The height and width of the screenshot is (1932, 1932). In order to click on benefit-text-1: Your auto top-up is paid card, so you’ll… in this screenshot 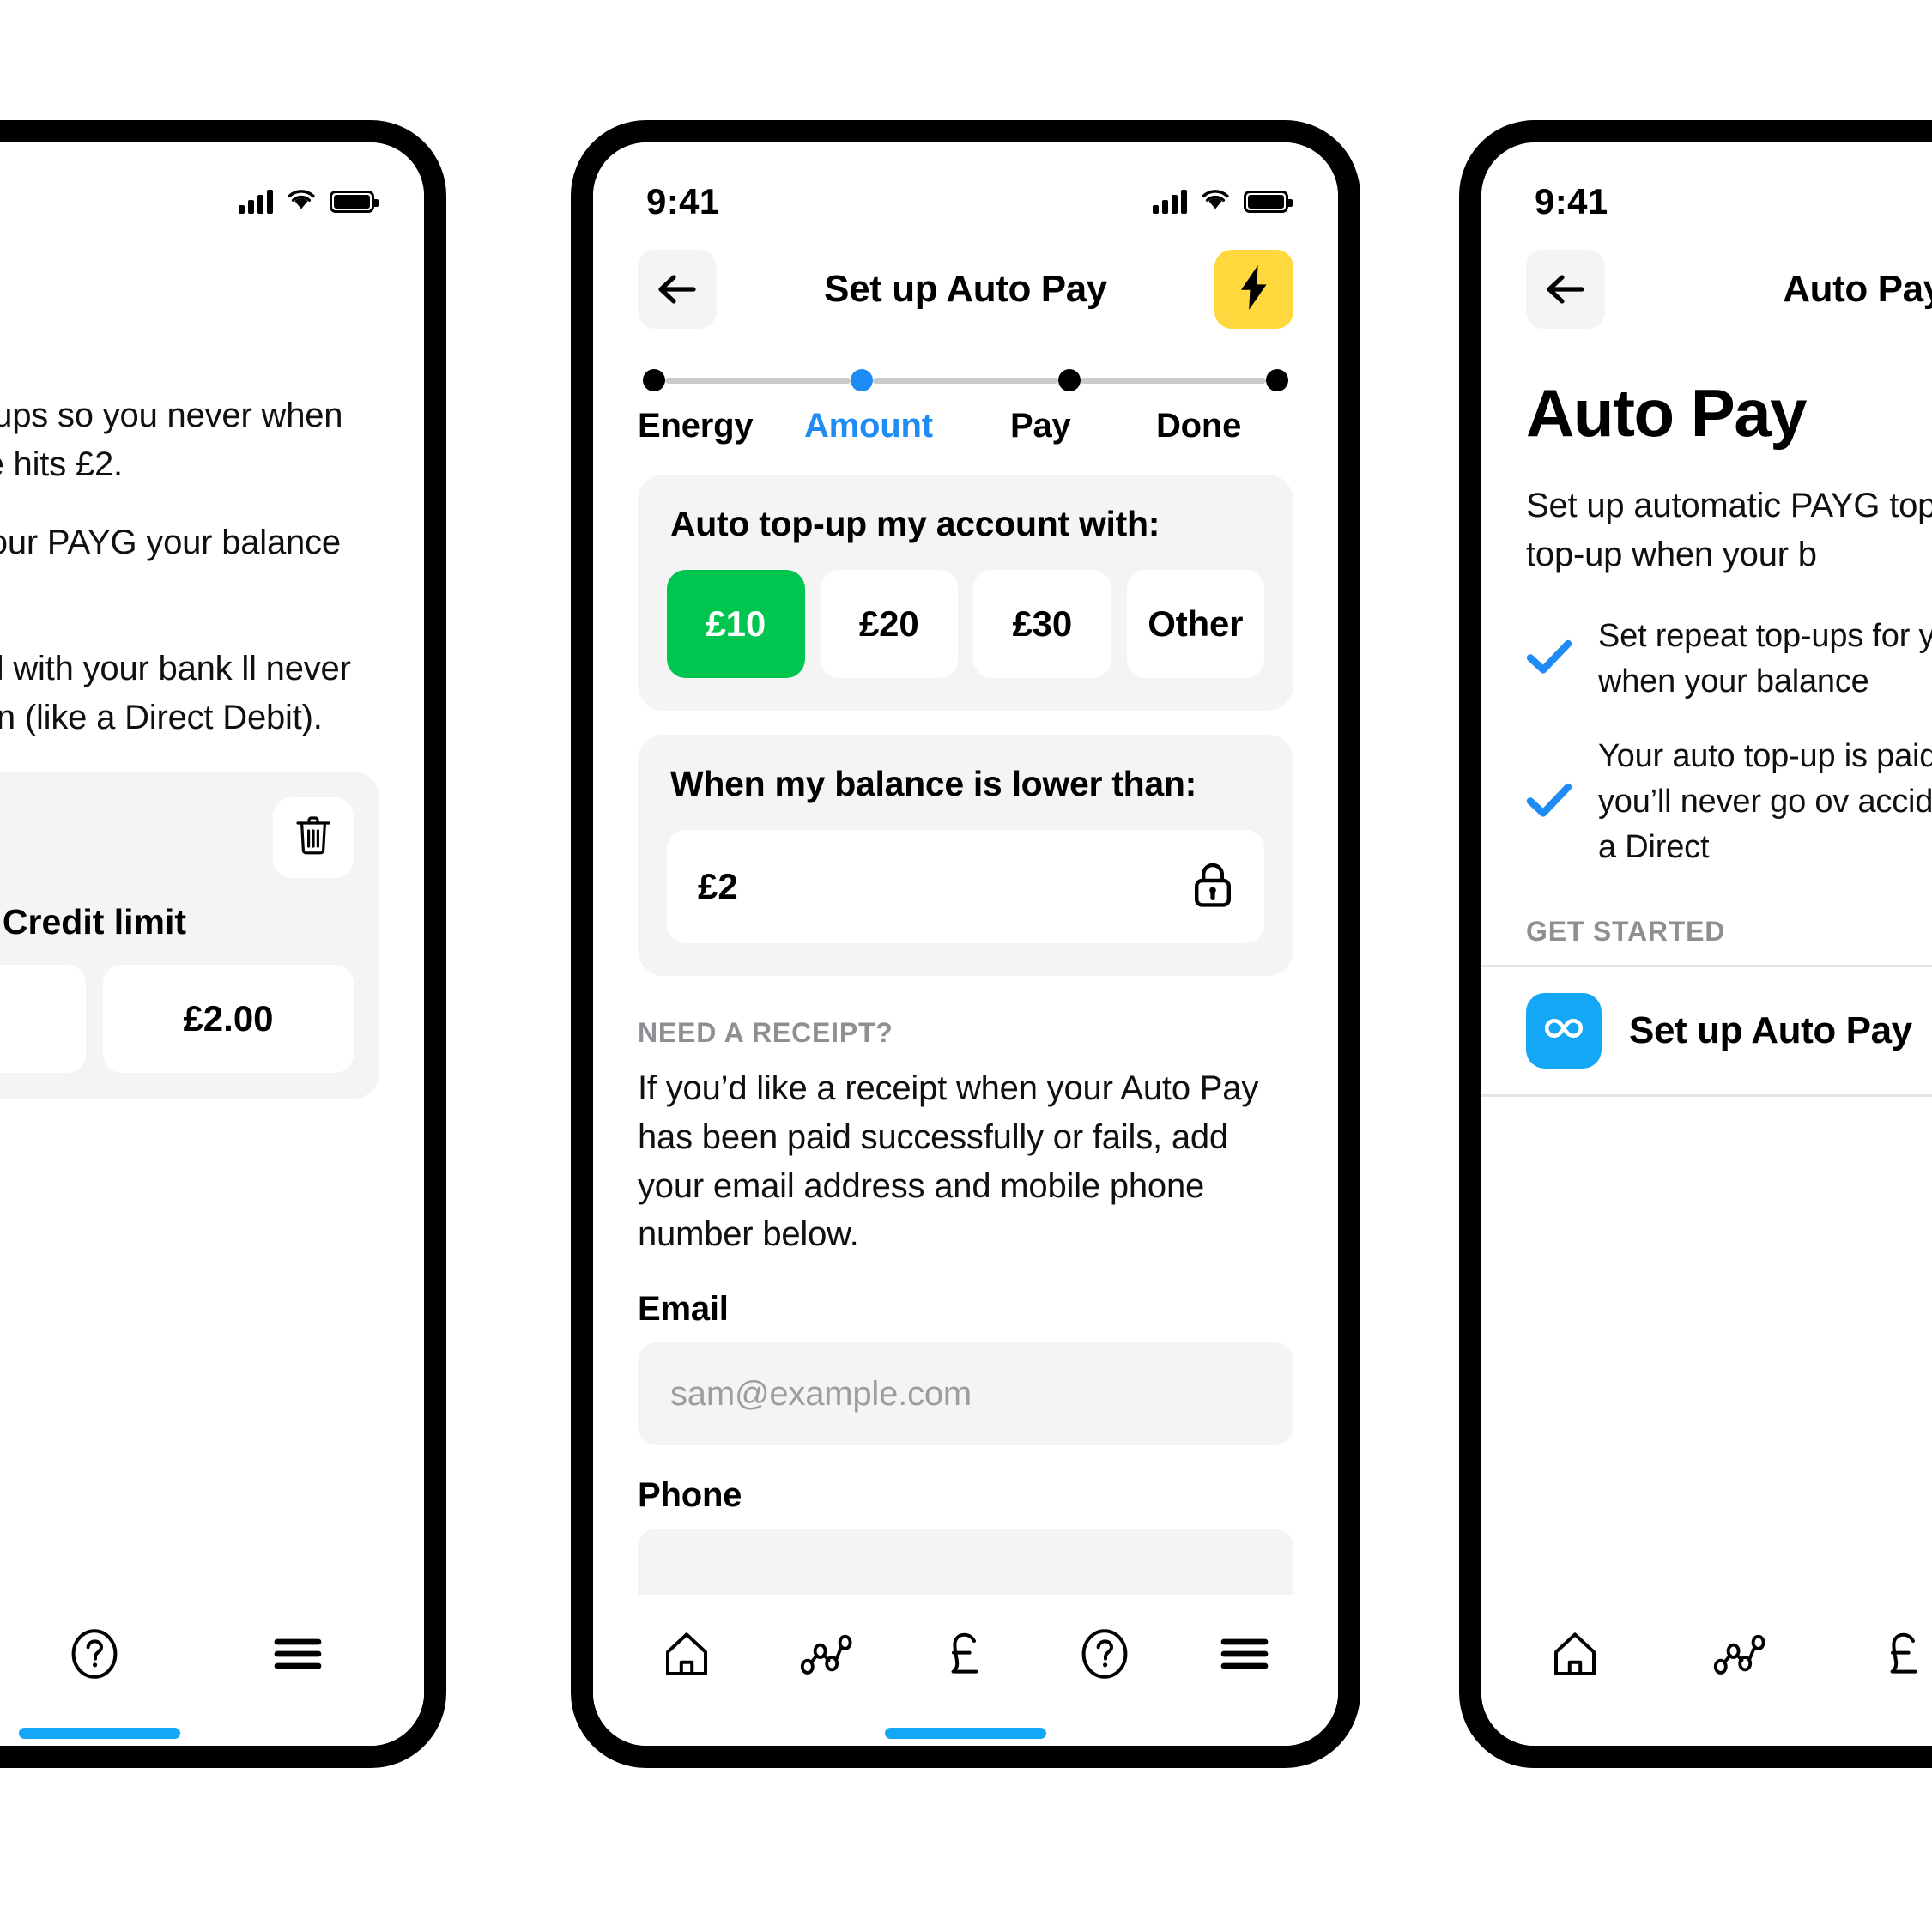, I will do `click(1765, 802)`.